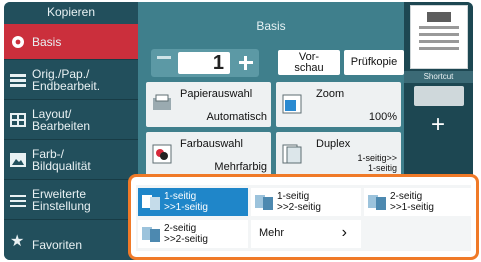 Image resolution: width=481 pixels, height=262 pixels. Describe the element at coordinates (271, 26) in the screenshot. I see `page-title: Basis` at that location.